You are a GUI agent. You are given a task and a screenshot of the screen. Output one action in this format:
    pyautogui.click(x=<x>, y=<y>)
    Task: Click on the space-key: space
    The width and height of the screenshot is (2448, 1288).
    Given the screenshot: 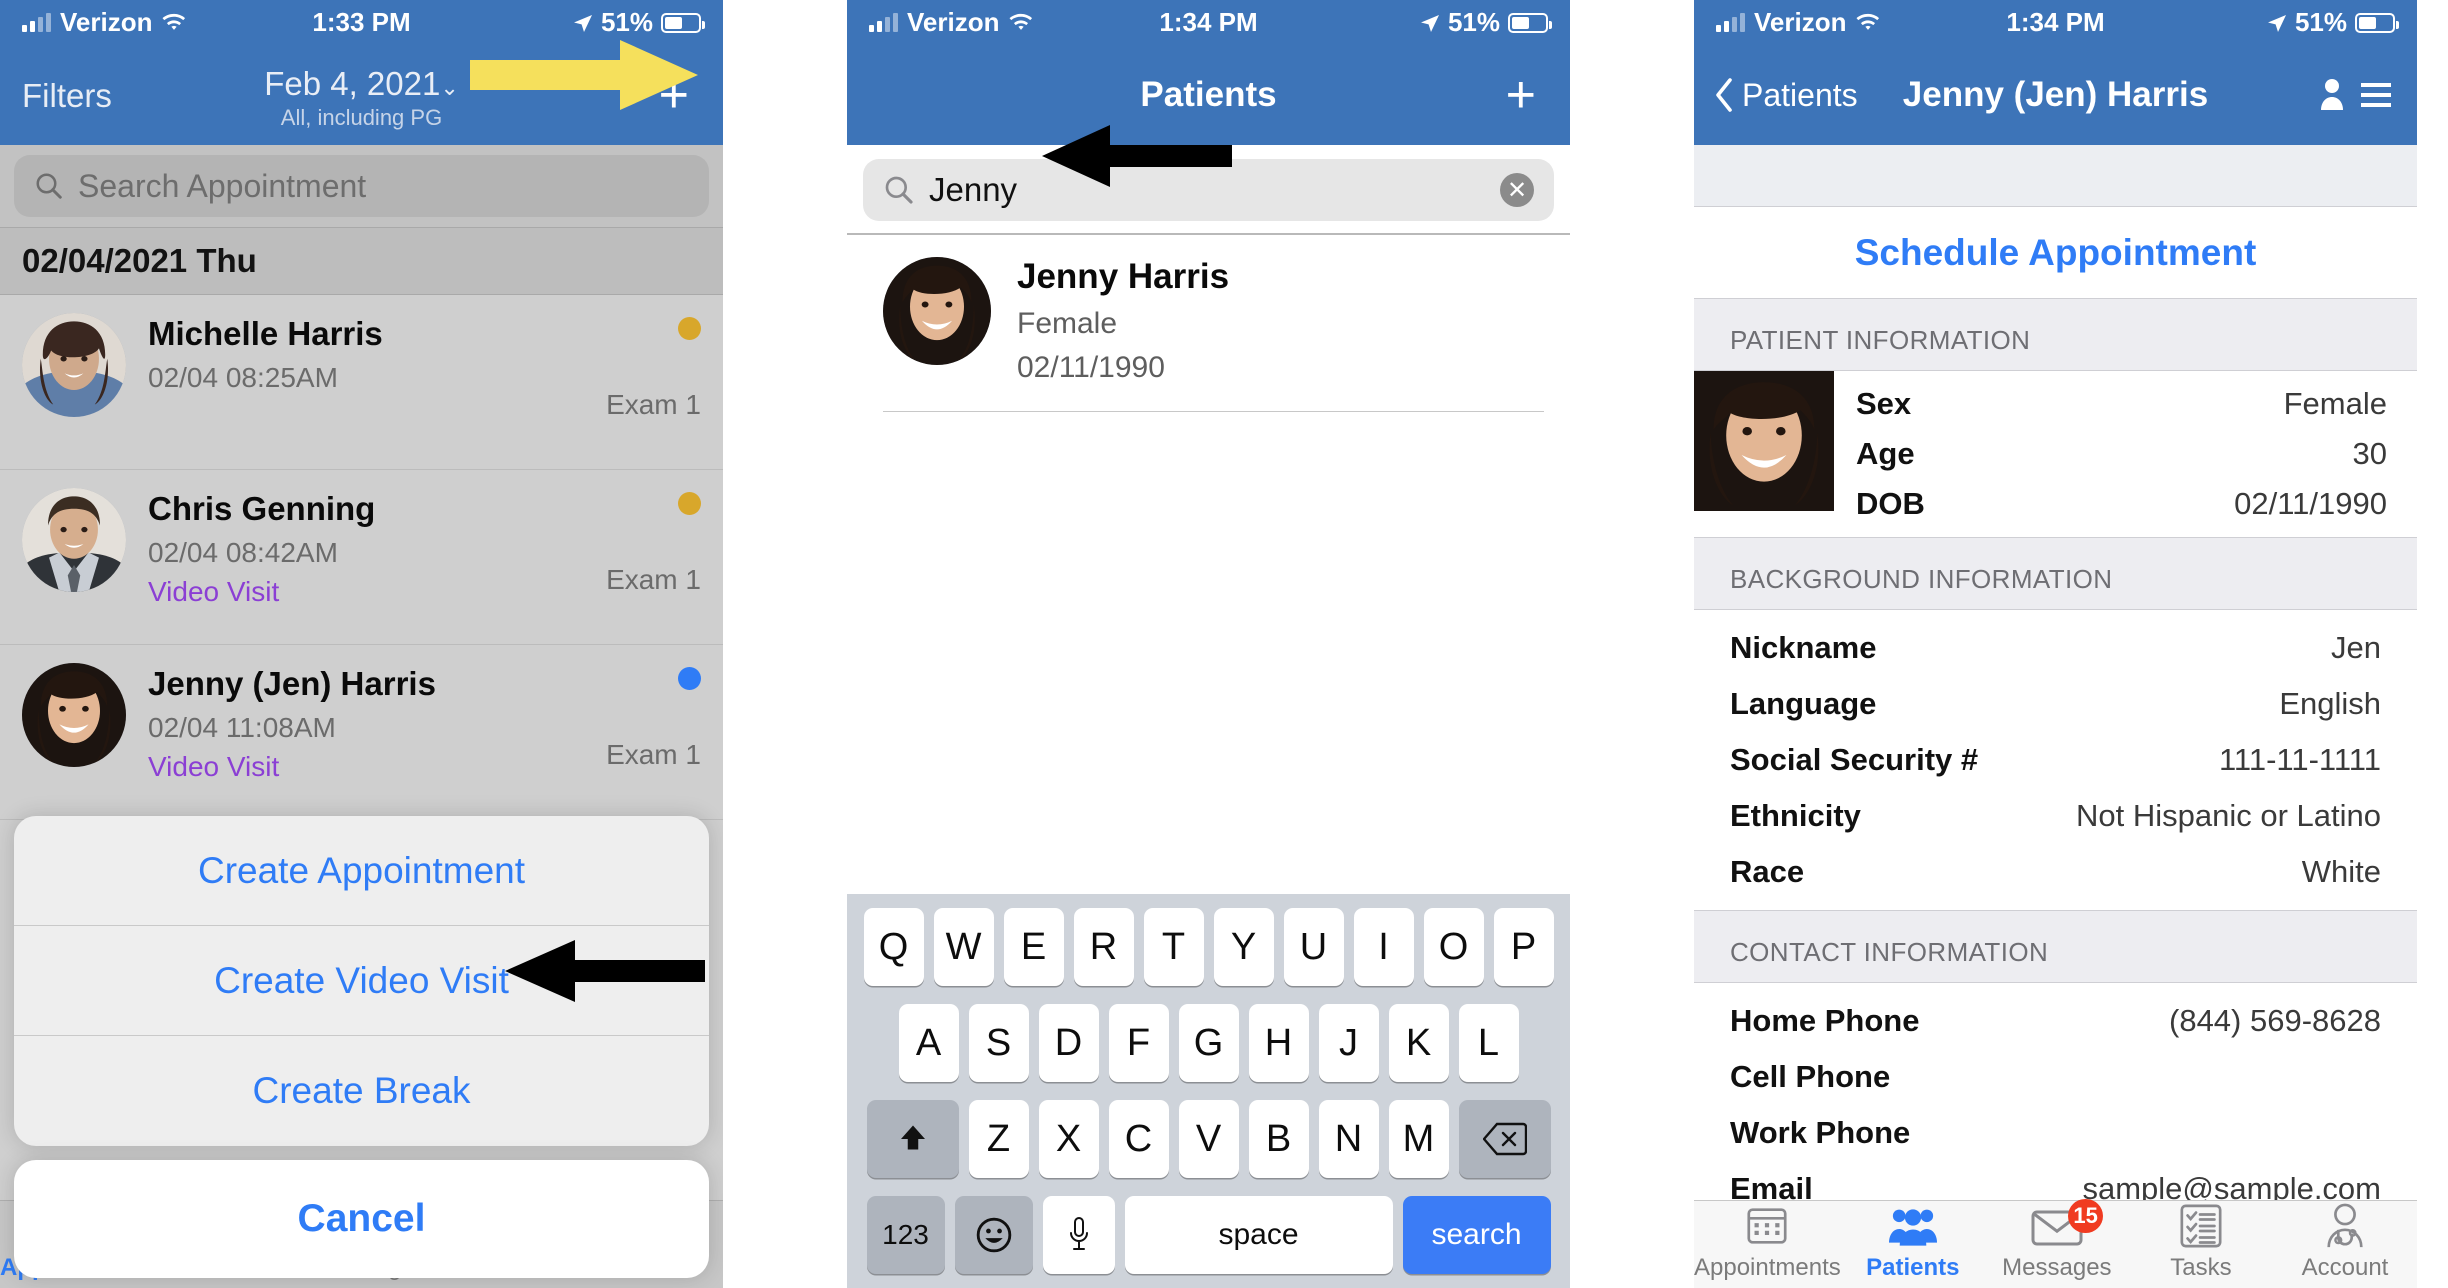 What is the action you would take?
    pyautogui.click(x=1258, y=1235)
    